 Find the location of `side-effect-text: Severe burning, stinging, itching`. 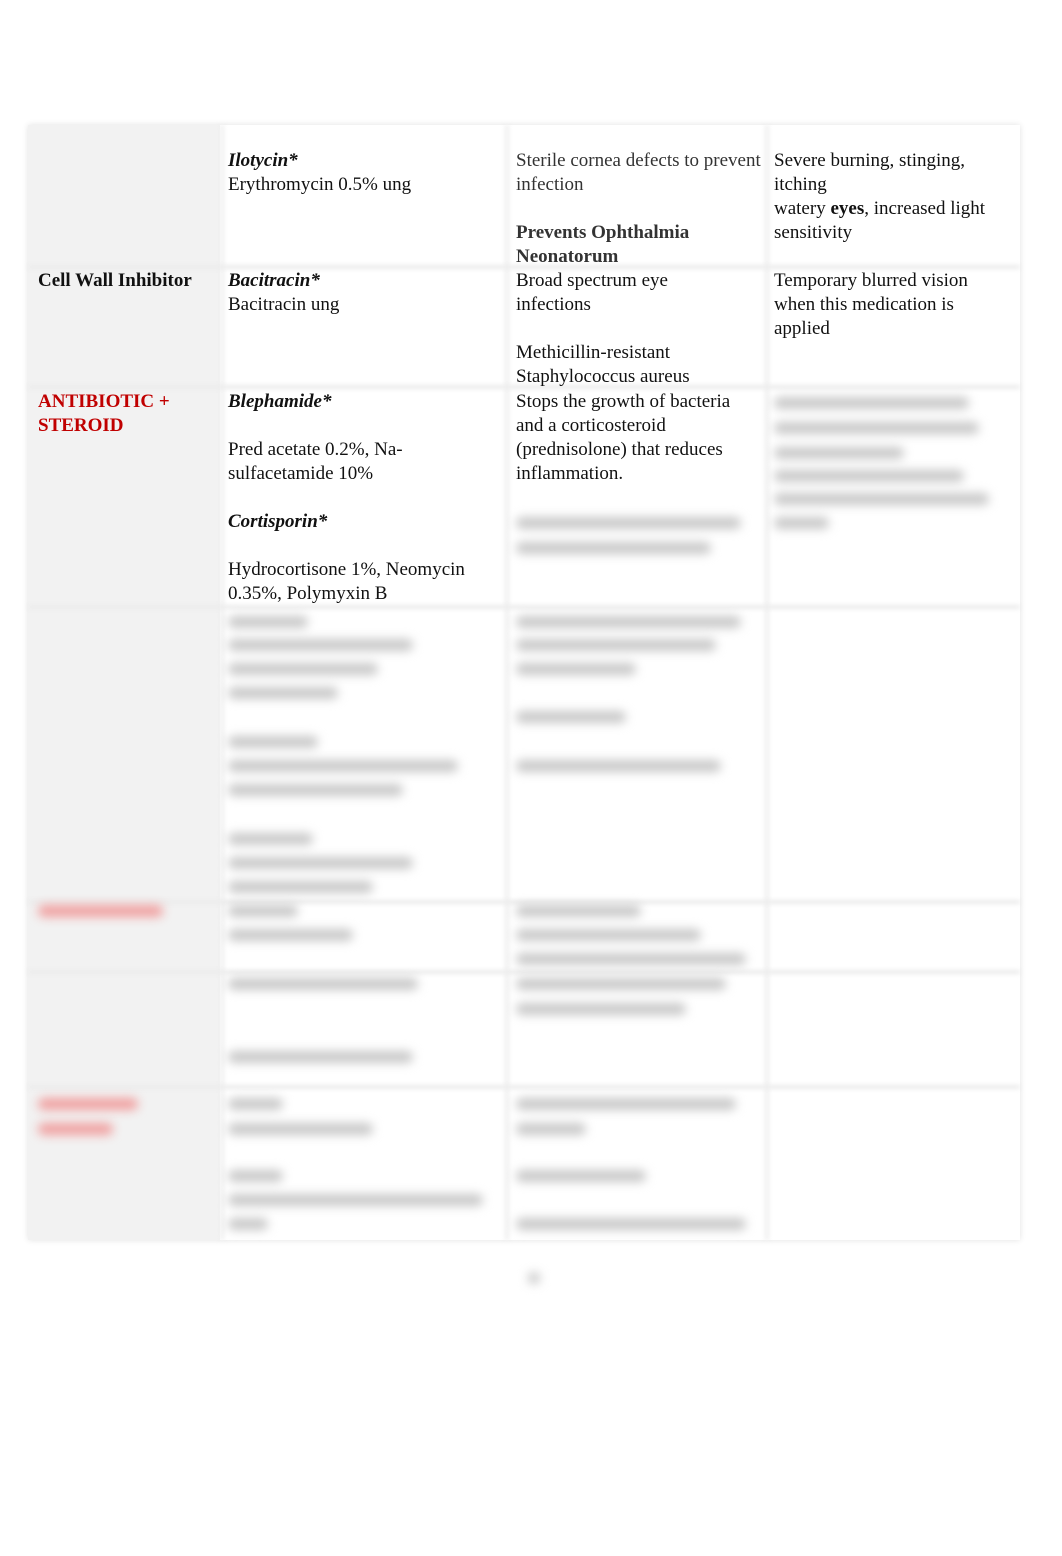

side-effect-text: Severe burning, stinging, itching is located at coordinates (870, 172).